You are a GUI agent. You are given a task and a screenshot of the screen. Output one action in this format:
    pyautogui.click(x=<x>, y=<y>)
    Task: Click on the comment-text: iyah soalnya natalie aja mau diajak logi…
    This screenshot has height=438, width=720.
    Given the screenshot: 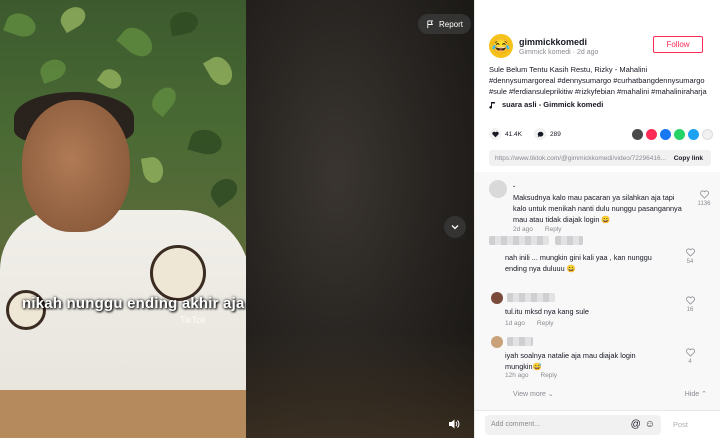 What is the action you would take?
    pyautogui.click(x=570, y=361)
    